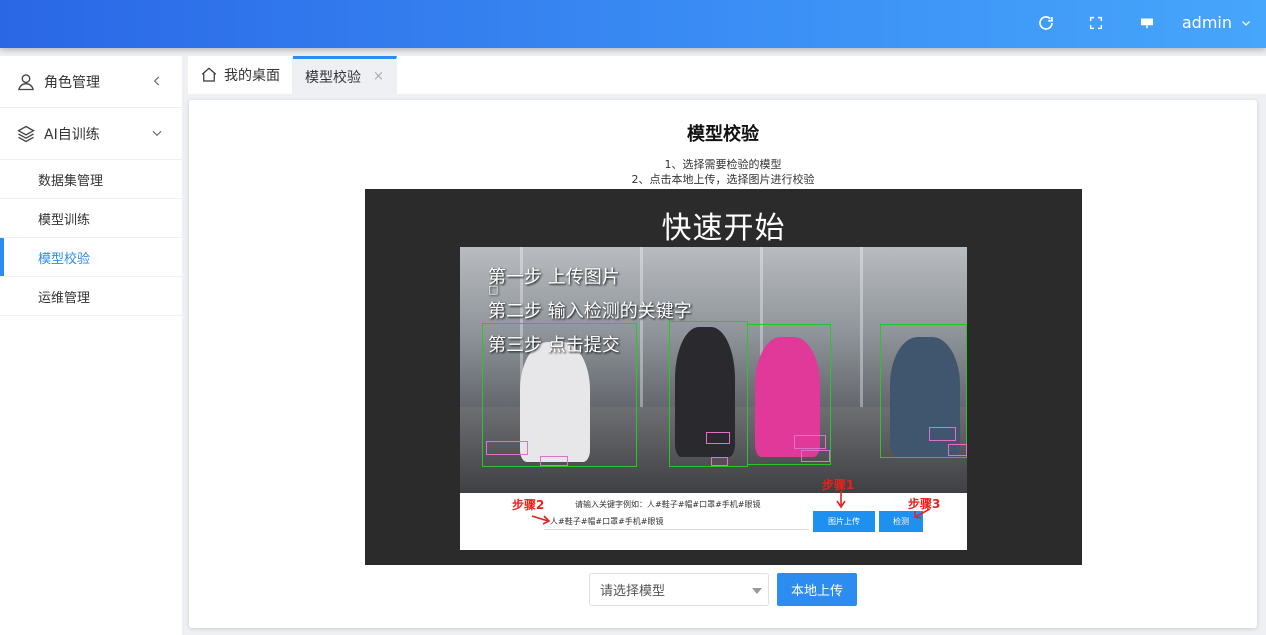 The height and width of the screenshot is (635, 1266). What do you see at coordinates (668, 504) in the screenshot?
I see `mock-hint: 请输入关键字例如：人#鞋子#帽#口罩#手机#眼镜` at bounding box center [668, 504].